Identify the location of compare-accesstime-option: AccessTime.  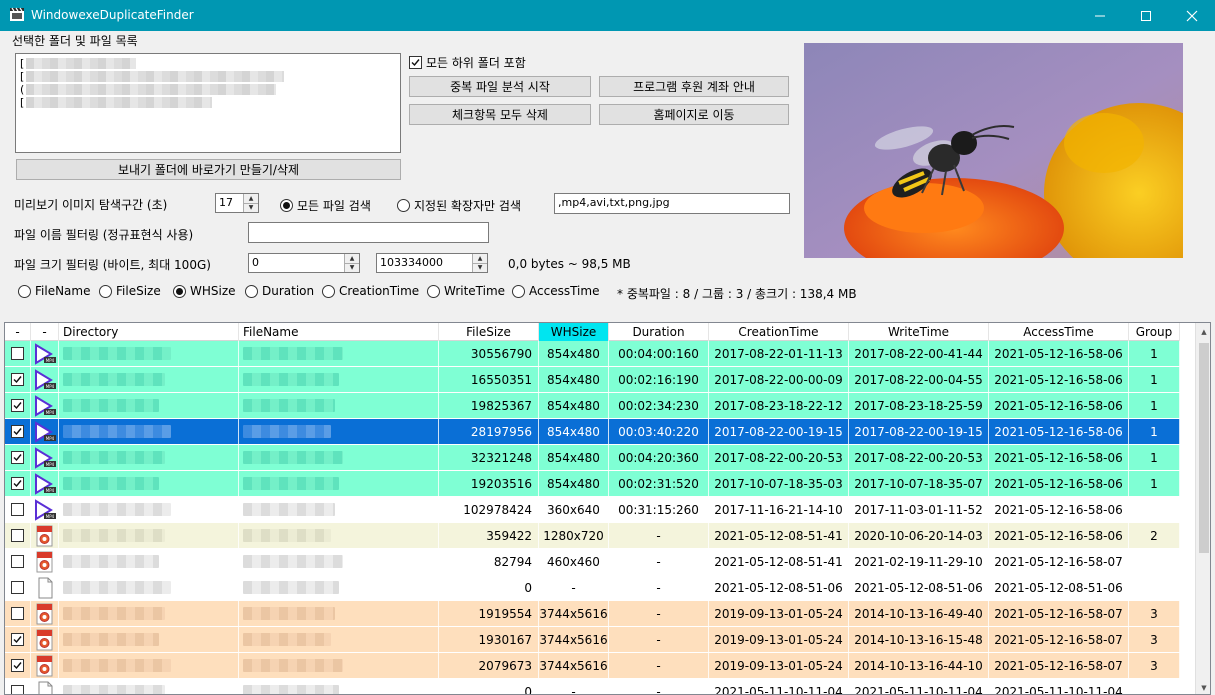
(555, 291).